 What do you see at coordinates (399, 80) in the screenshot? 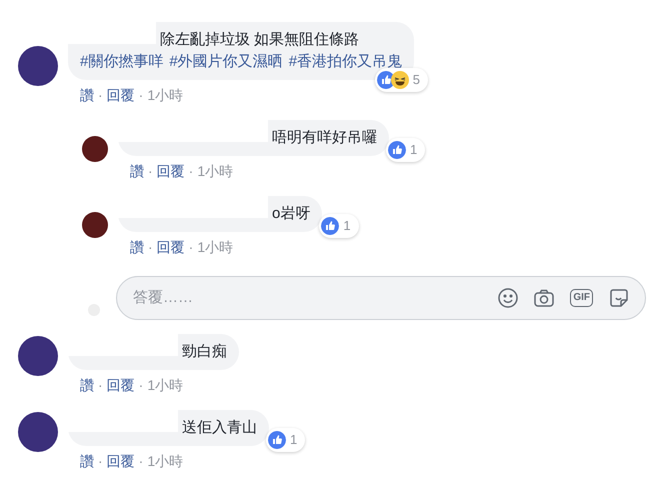
I see `laughing-face-icon` at bounding box center [399, 80].